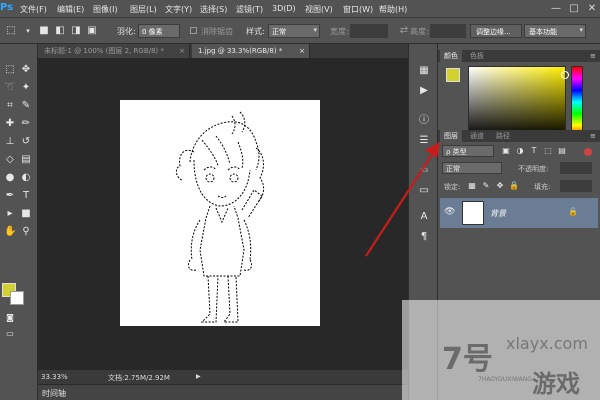 The height and width of the screenshot is (400, 600). What do you see at coordinates (505, 379) in the screenshot?
I see `watermark-sub: 7HAOYOUXIWANG` at bounding box center [505, 379].